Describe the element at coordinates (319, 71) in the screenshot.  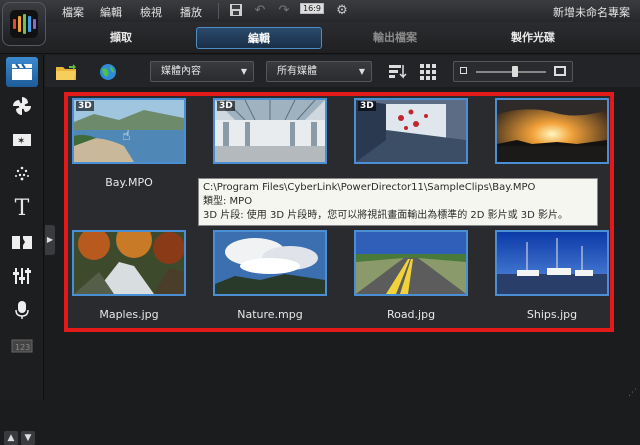
I see `media-type-dropdown: 所有媒體 ▼` at that location.